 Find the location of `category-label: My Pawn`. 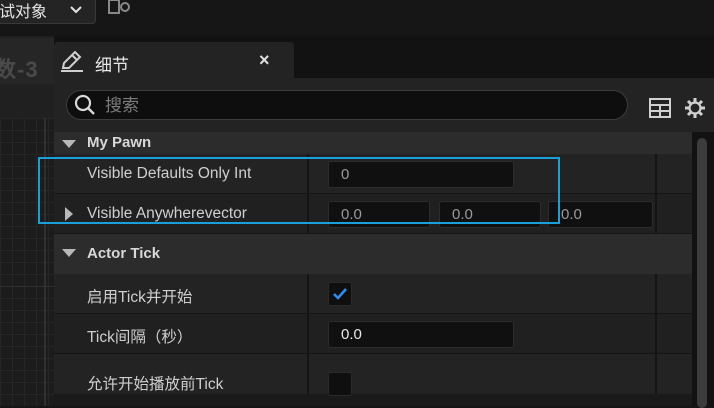

category-label: My Pawn is located at coordinates (119, 142).